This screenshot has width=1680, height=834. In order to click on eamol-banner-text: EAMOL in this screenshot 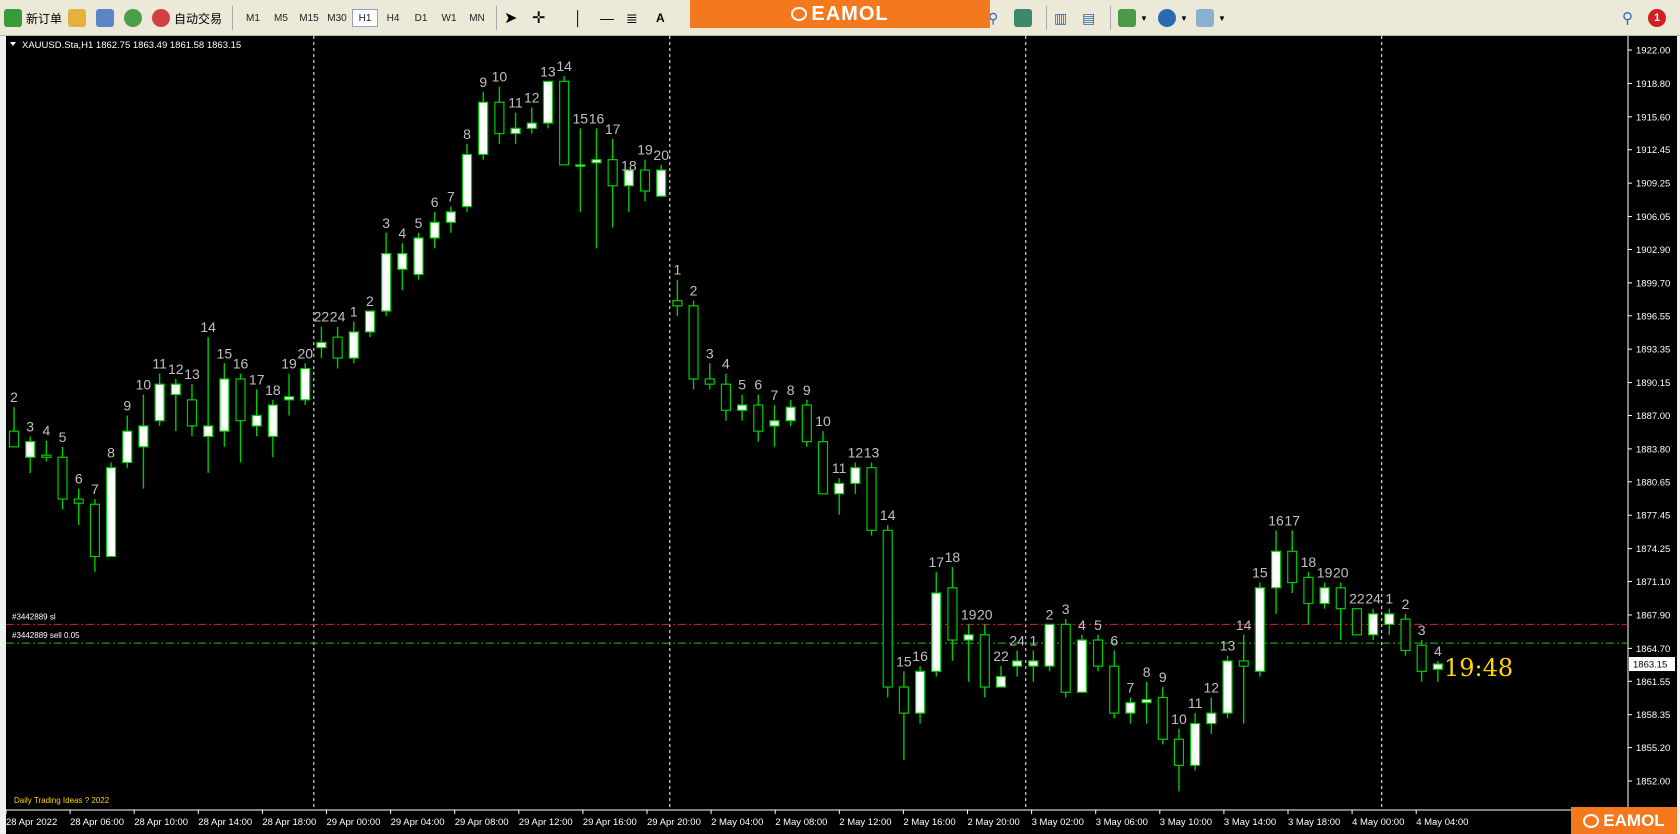, I will do `click(850, 13)`.